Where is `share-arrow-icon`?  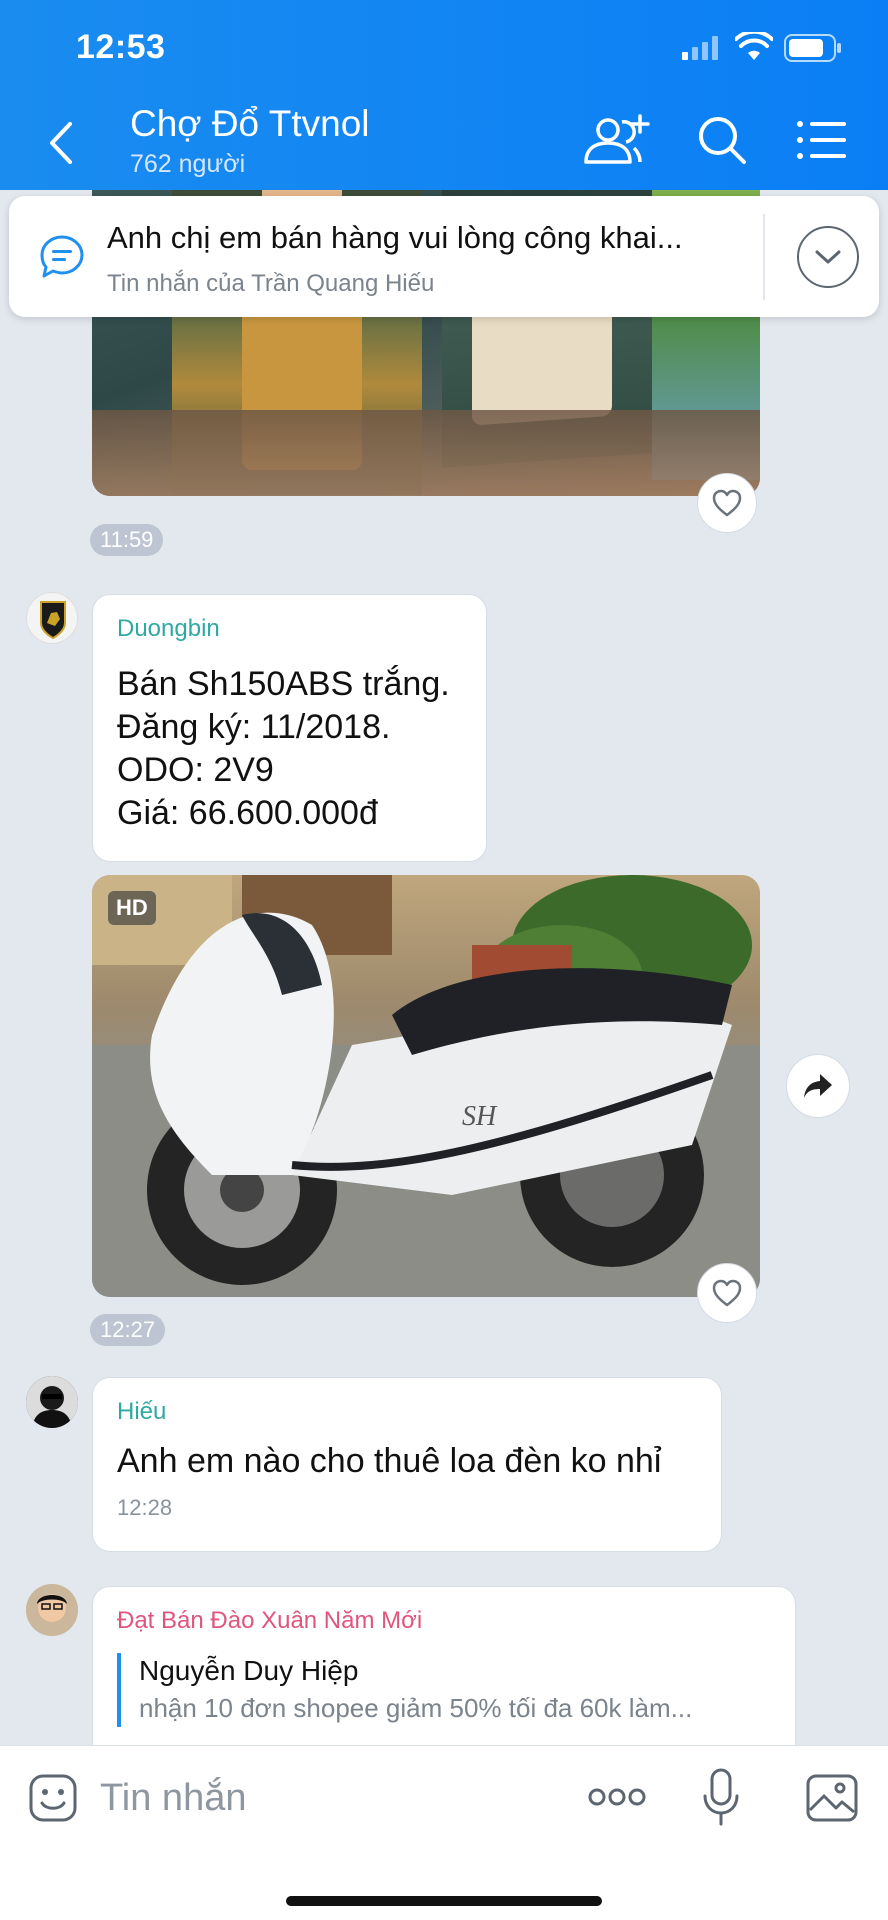 share-arrow-icon is located at coordinates (818, 1086).